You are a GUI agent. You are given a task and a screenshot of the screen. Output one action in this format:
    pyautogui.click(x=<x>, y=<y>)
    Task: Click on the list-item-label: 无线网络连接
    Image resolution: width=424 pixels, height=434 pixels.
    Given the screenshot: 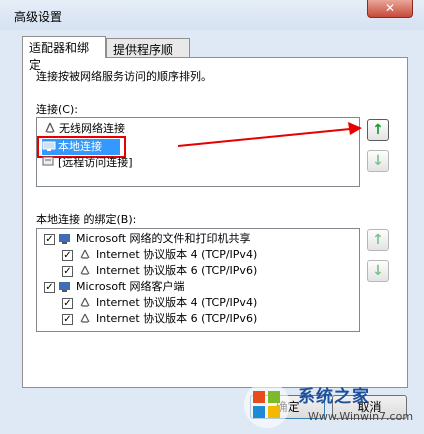 What is the action you would take?
    pyautogui.click(x=92, y=128)
    